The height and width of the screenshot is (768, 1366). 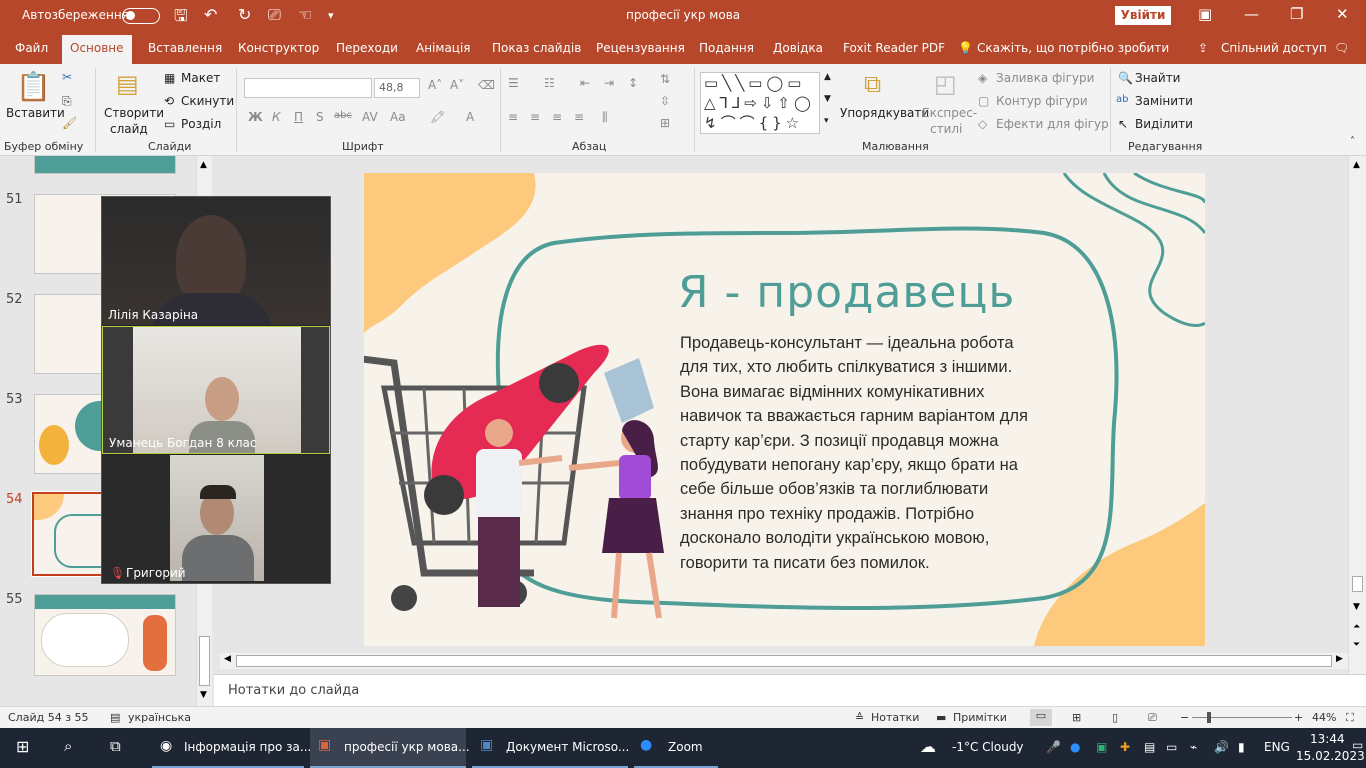 I want to click on zoom-in-icon: +, so click(x=1298, y=717).